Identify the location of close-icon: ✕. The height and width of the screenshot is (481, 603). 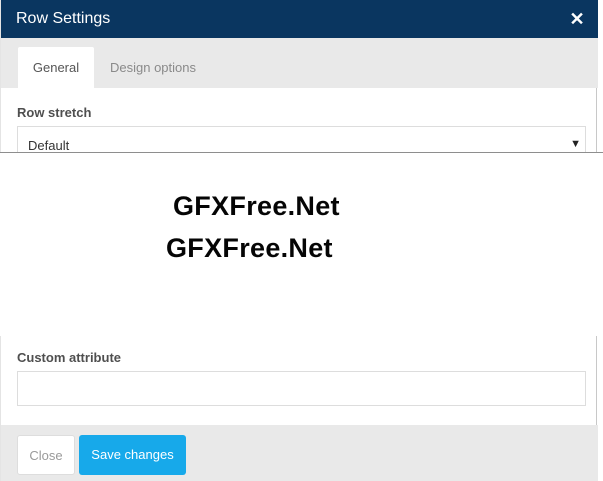
(577, 19).